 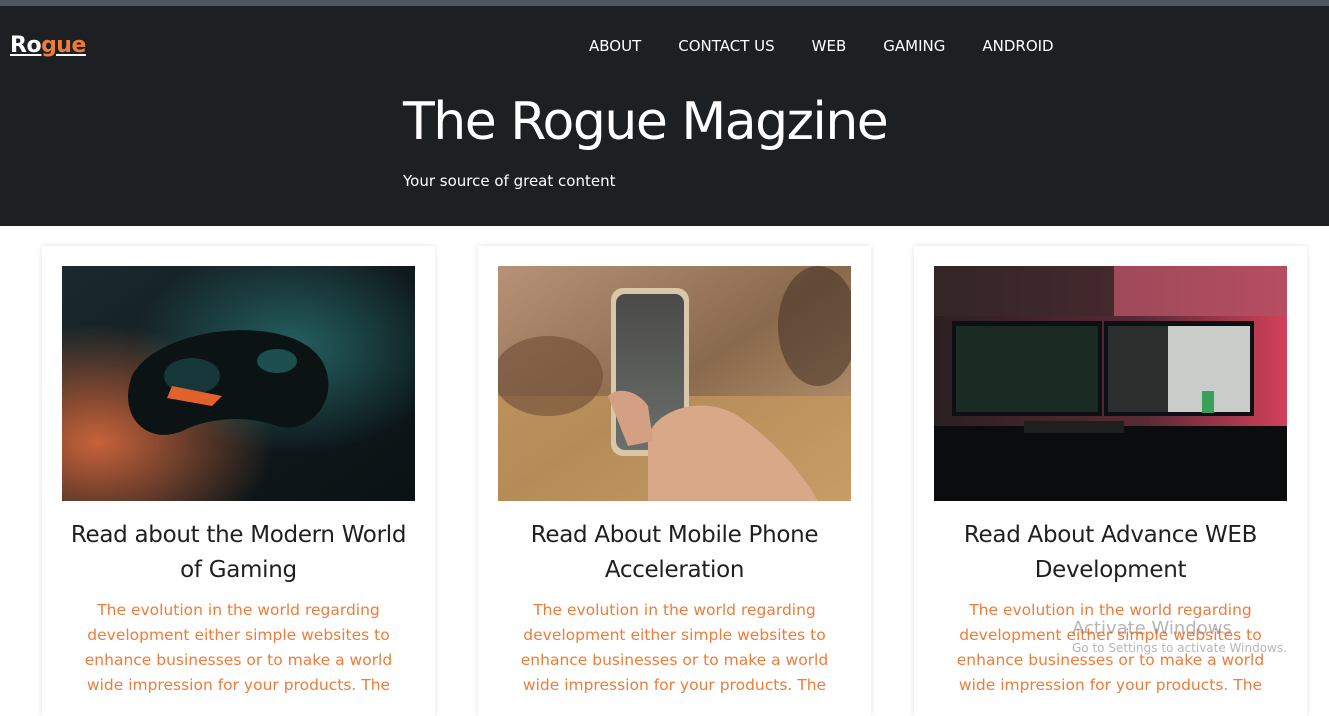 I want to click on gaming-controller-image, so click(x=238, y=383).